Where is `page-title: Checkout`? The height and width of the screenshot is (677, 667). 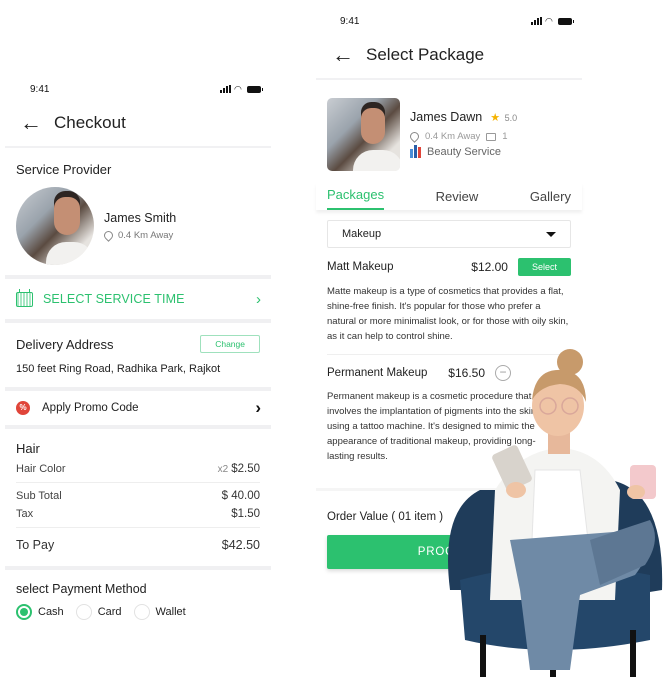
page-title: Checkout is located at coordinates (90, 122).